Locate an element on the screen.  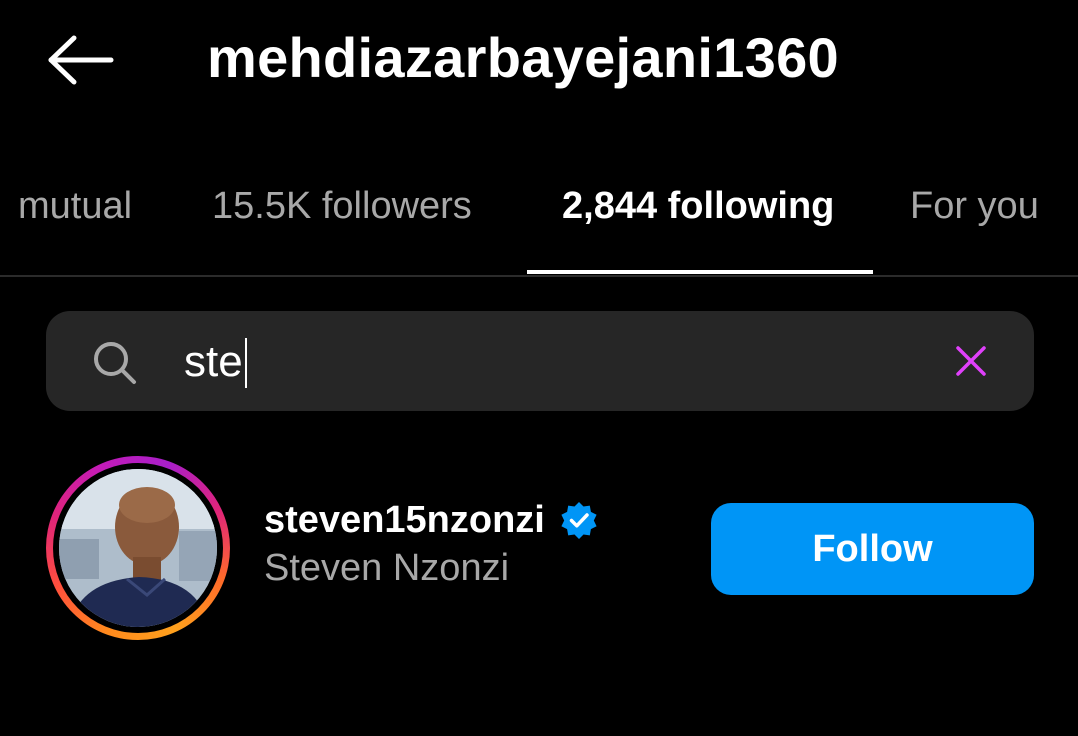
page-title: mehdiazarbayejani1360 is located at coordinates (523, 57).